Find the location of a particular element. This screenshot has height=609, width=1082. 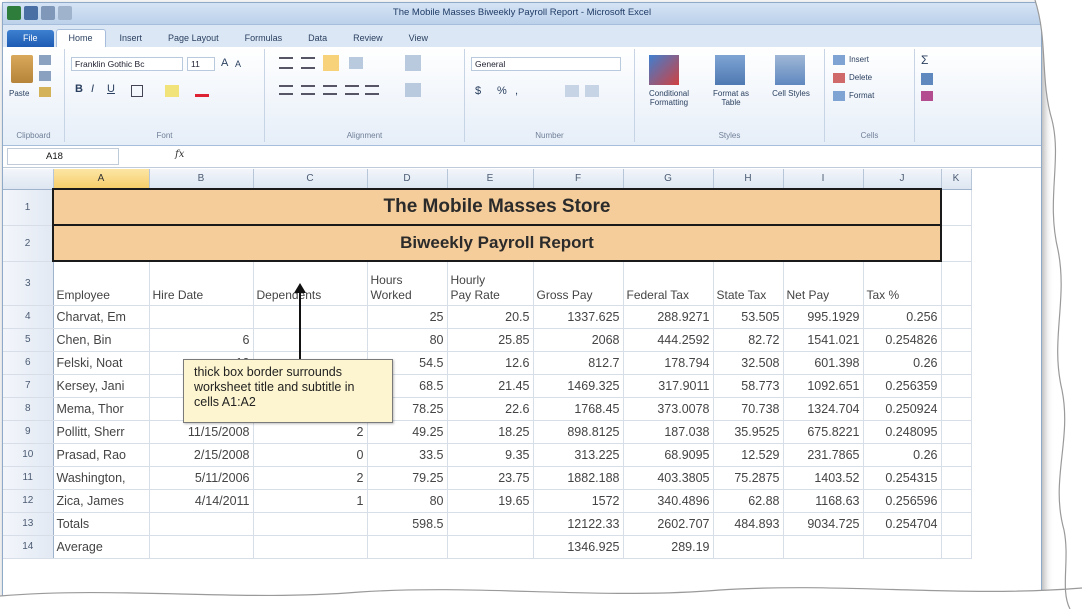

italic-button: I is located at coordinates (92, 89).